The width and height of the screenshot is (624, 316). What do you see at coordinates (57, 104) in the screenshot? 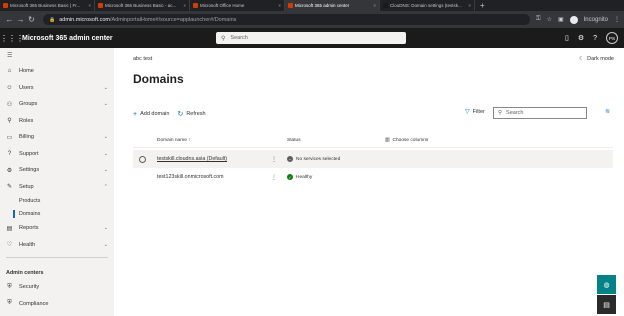
I see `sidebar-item-groups: ⚇ Groups ⌄` at bounding box center [57, 104].